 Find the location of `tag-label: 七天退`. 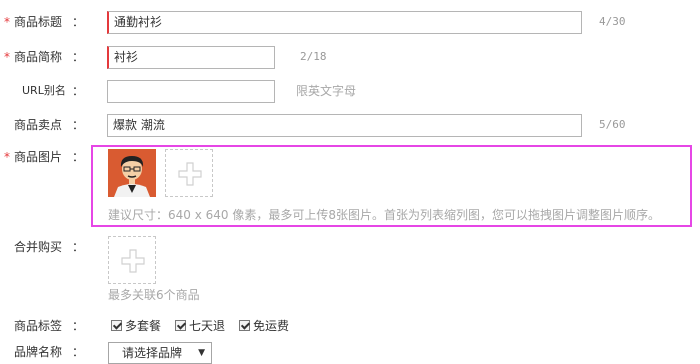

tag-label: 七天退 is located at coordinates (207, 326).